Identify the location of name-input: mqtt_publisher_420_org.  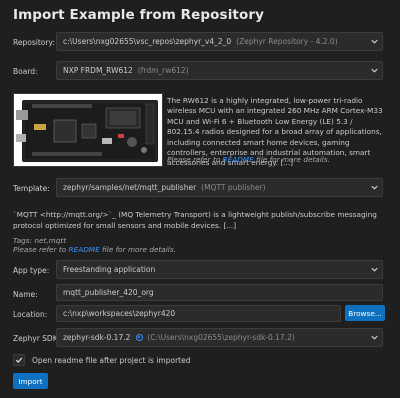
(219, 292).